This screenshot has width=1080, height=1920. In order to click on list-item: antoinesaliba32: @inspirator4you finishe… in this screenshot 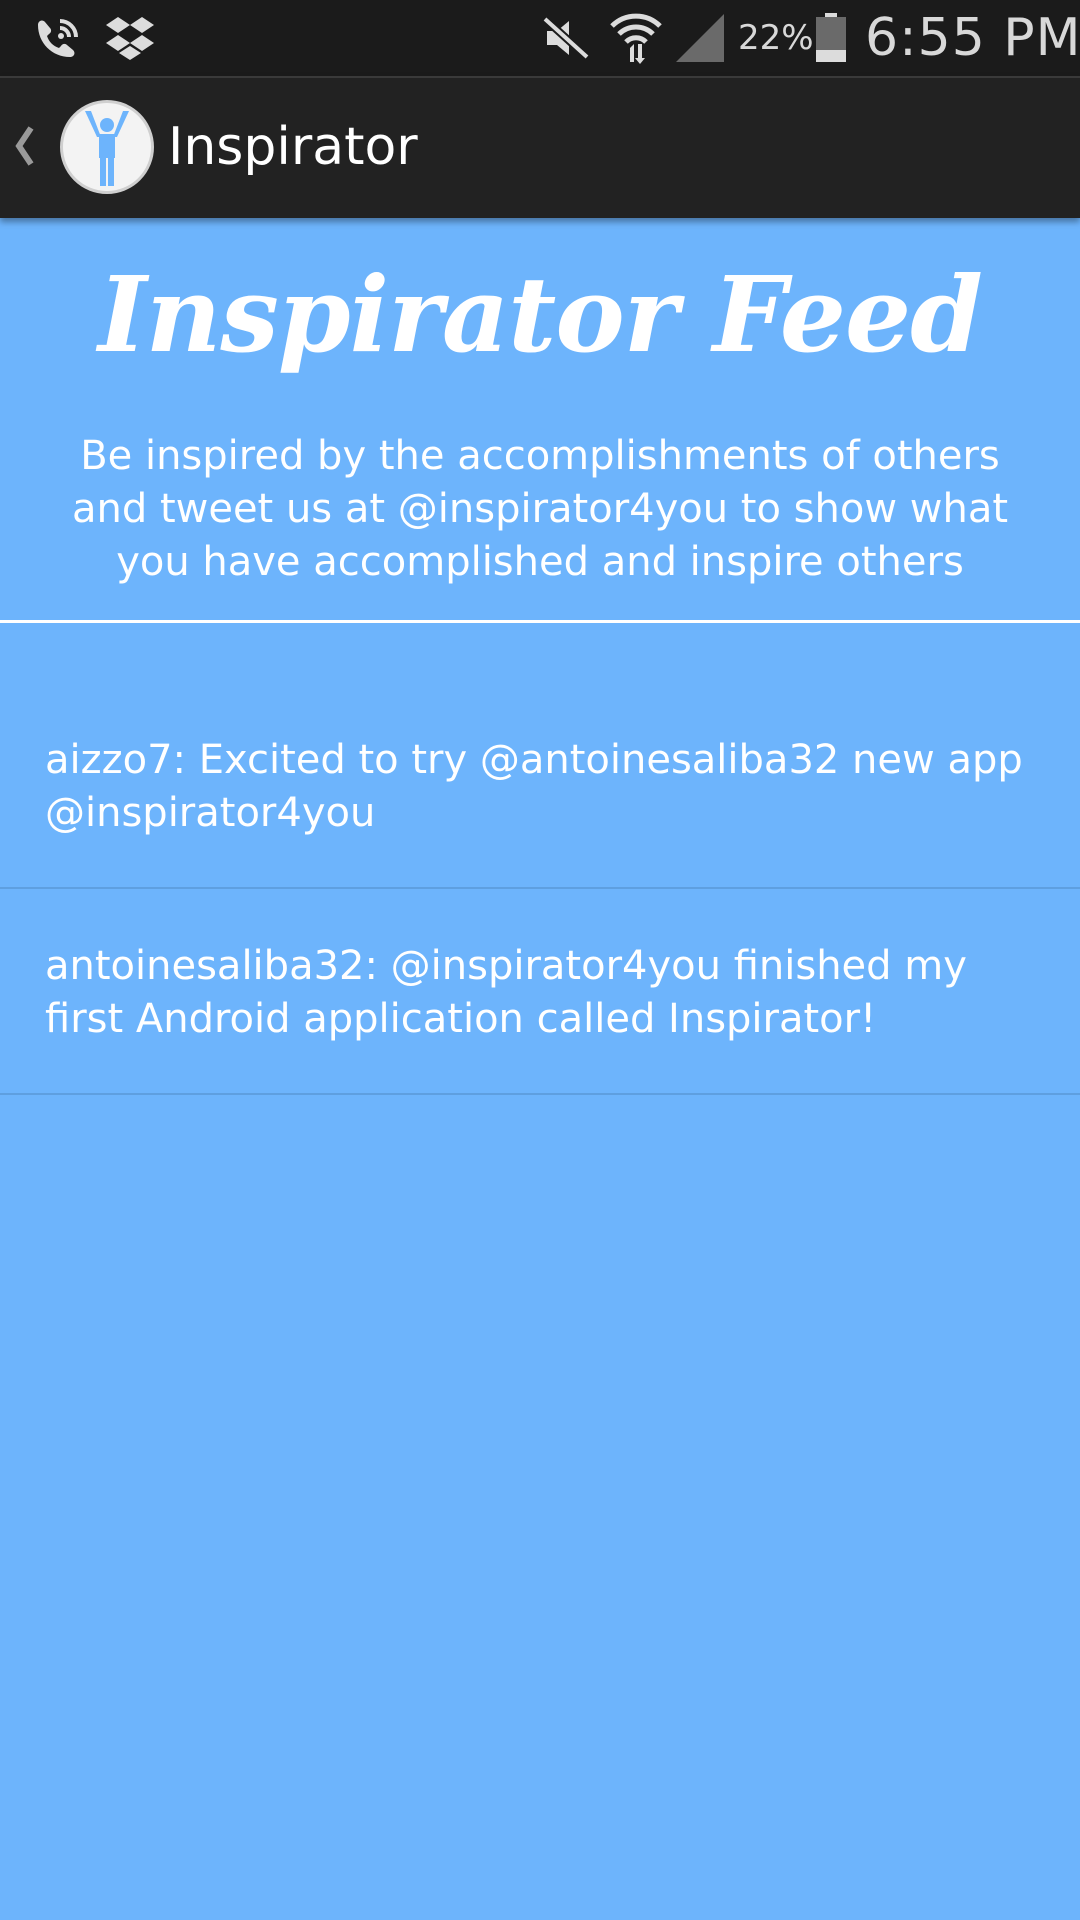, I will do `click(540, 993)`.